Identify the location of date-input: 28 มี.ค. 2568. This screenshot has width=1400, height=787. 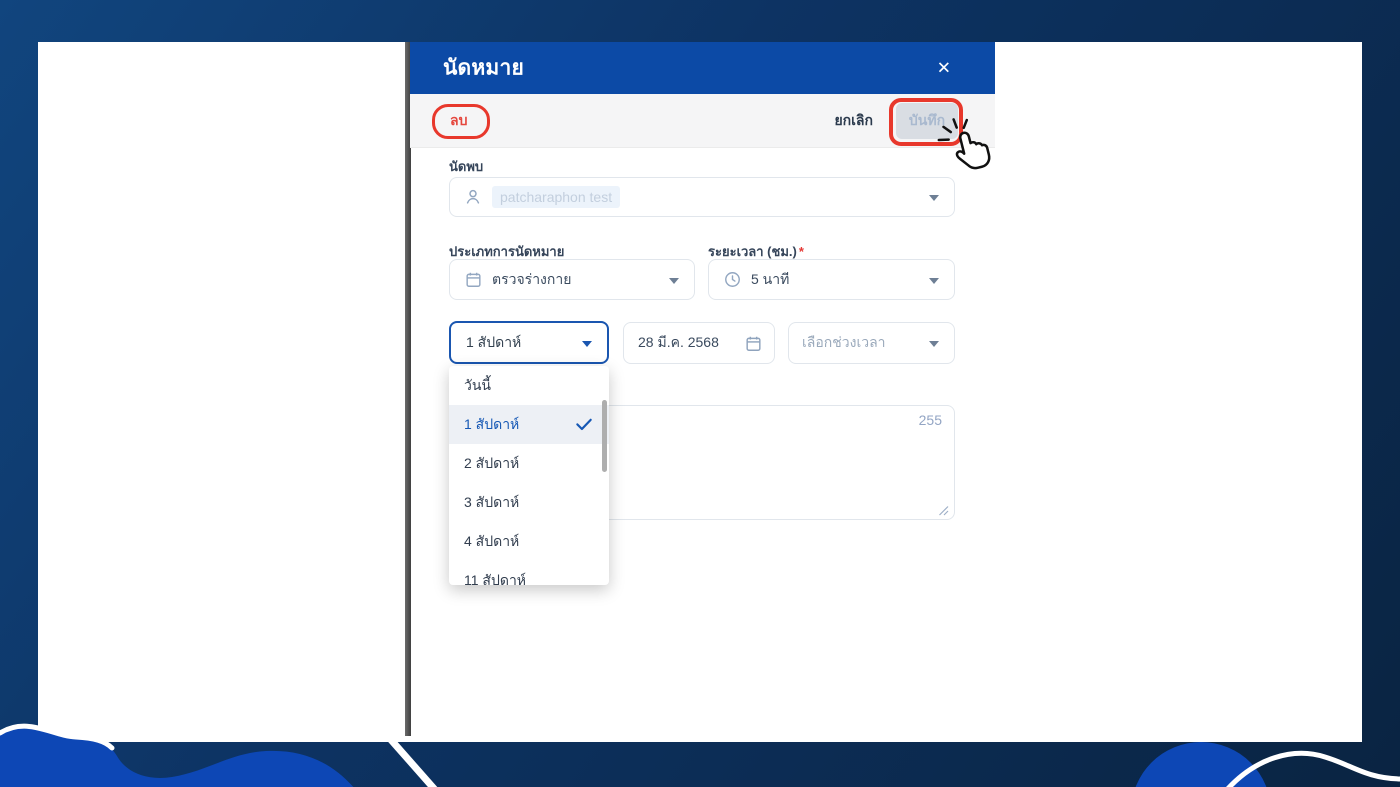
(699, 343).